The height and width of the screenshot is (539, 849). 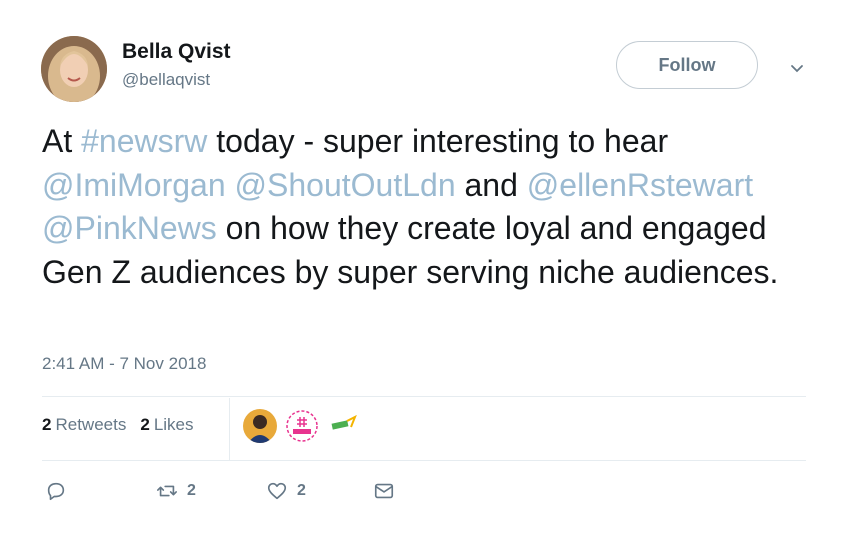 What do you see at coordinates (62, 141) in the screenshot?
I see `tweet-text-segment: At` at bounding box center [62, 141].